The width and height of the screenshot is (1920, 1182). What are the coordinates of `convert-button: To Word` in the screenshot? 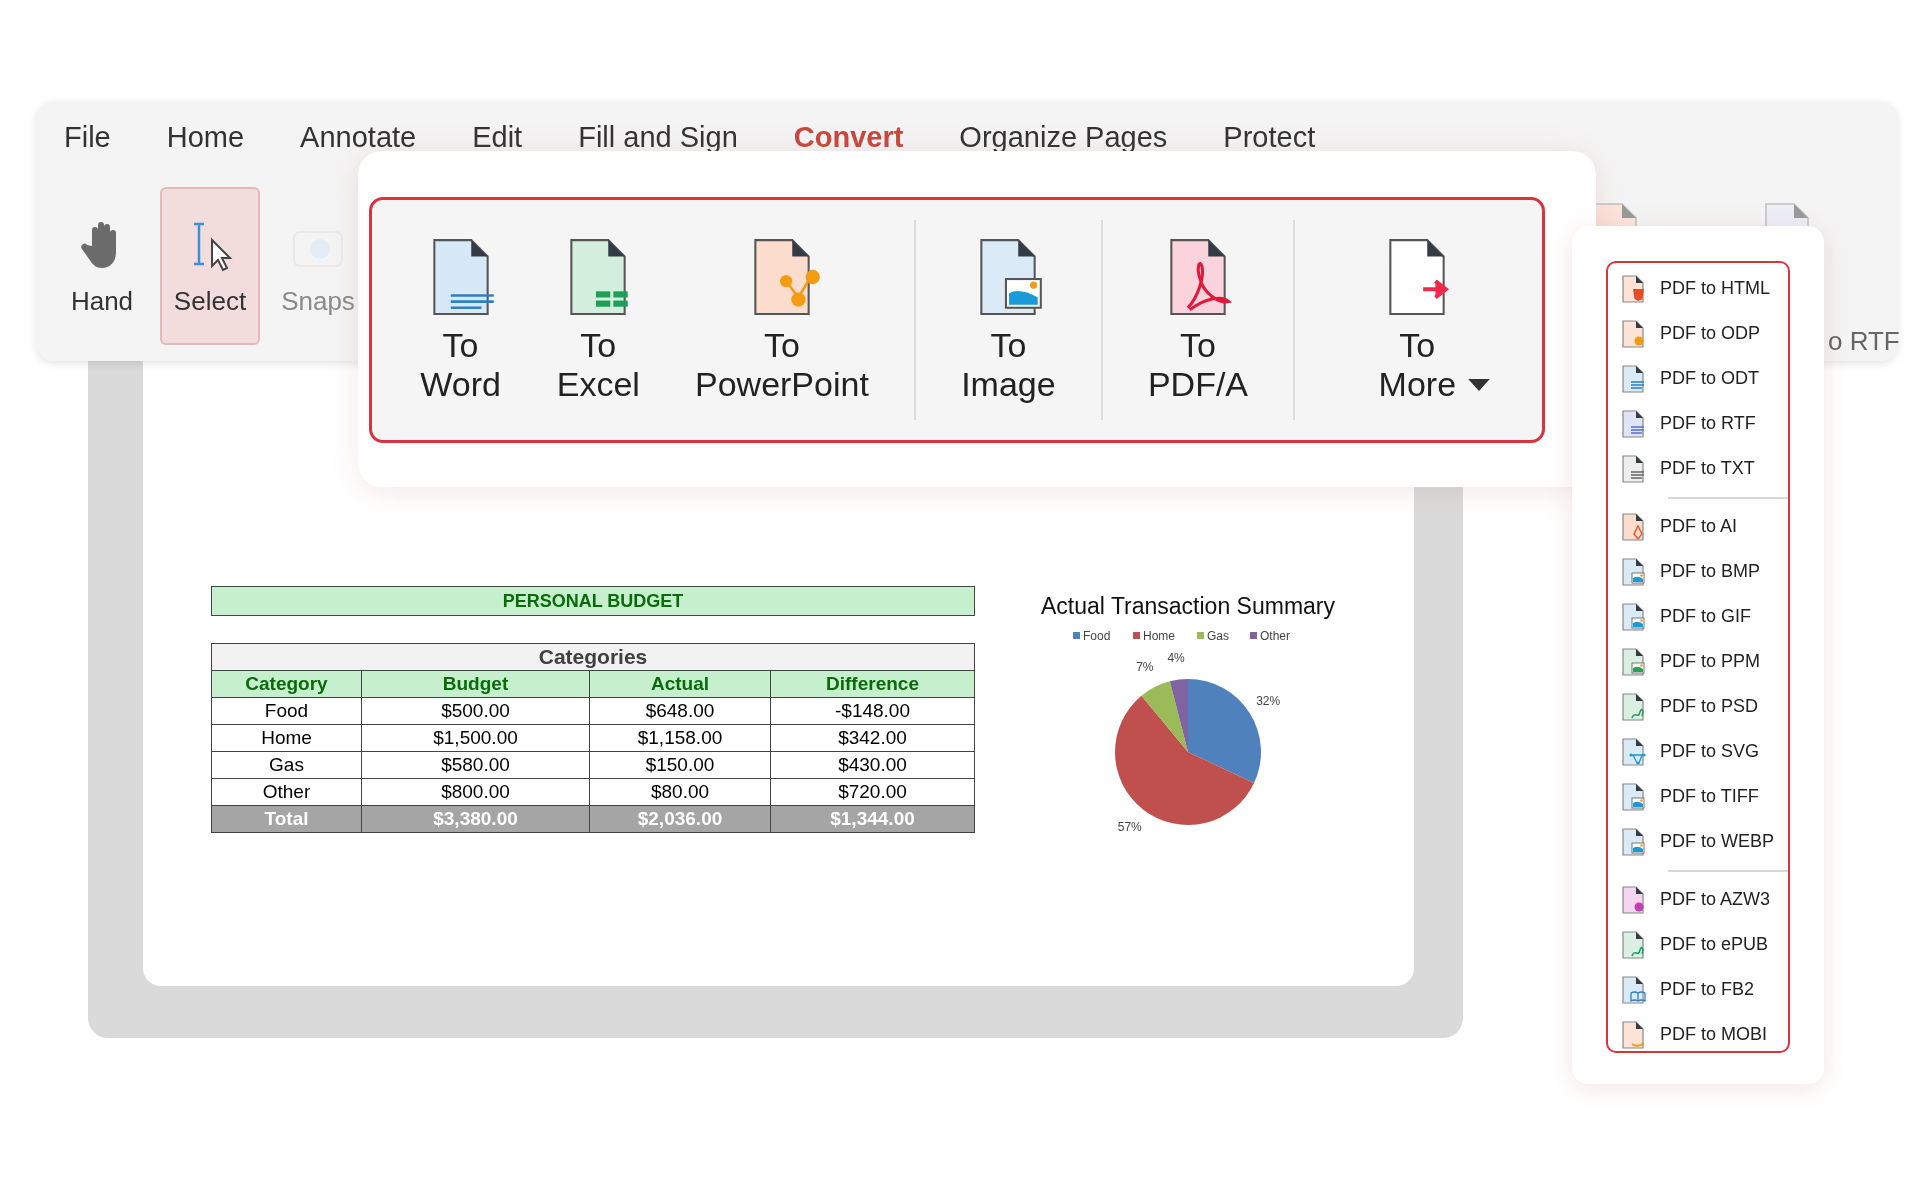 It's located at (460, 320).